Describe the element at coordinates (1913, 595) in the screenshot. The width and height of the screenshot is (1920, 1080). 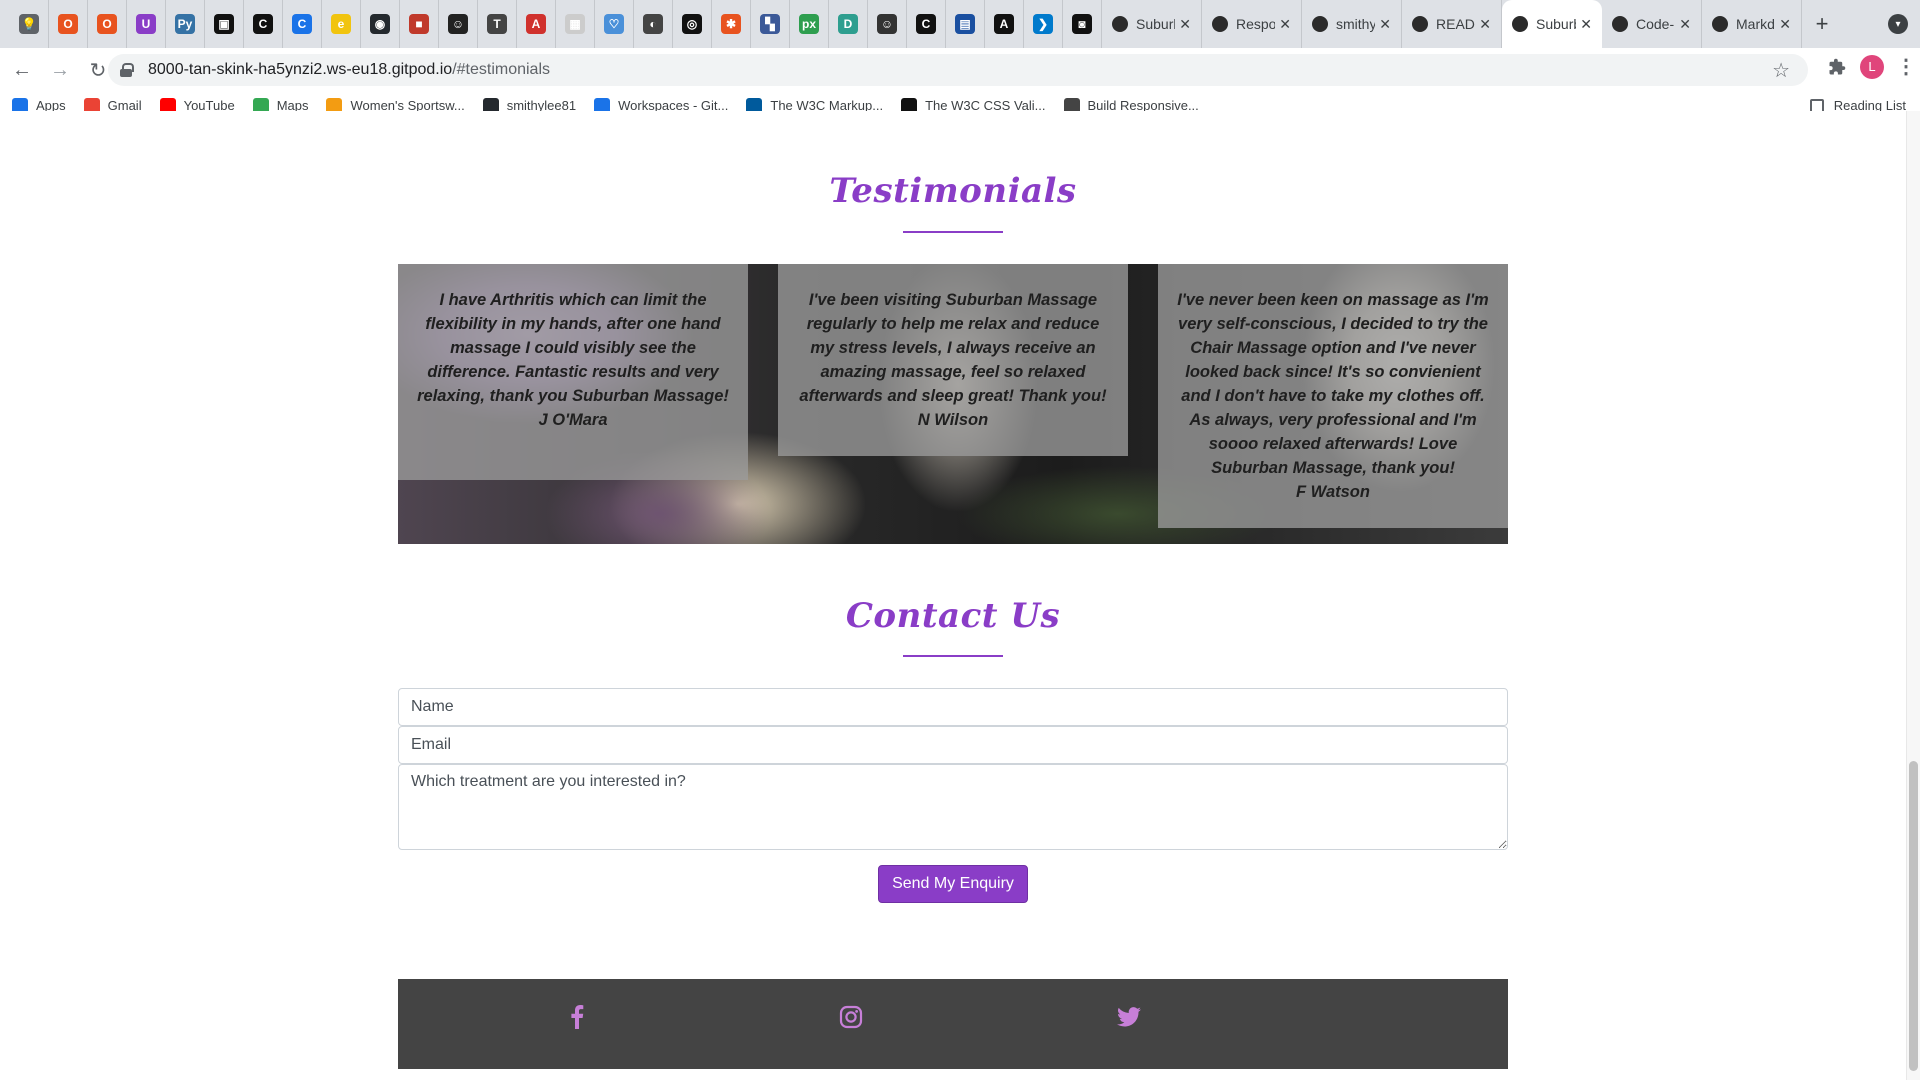
I see `page-scrollbar` at that location.